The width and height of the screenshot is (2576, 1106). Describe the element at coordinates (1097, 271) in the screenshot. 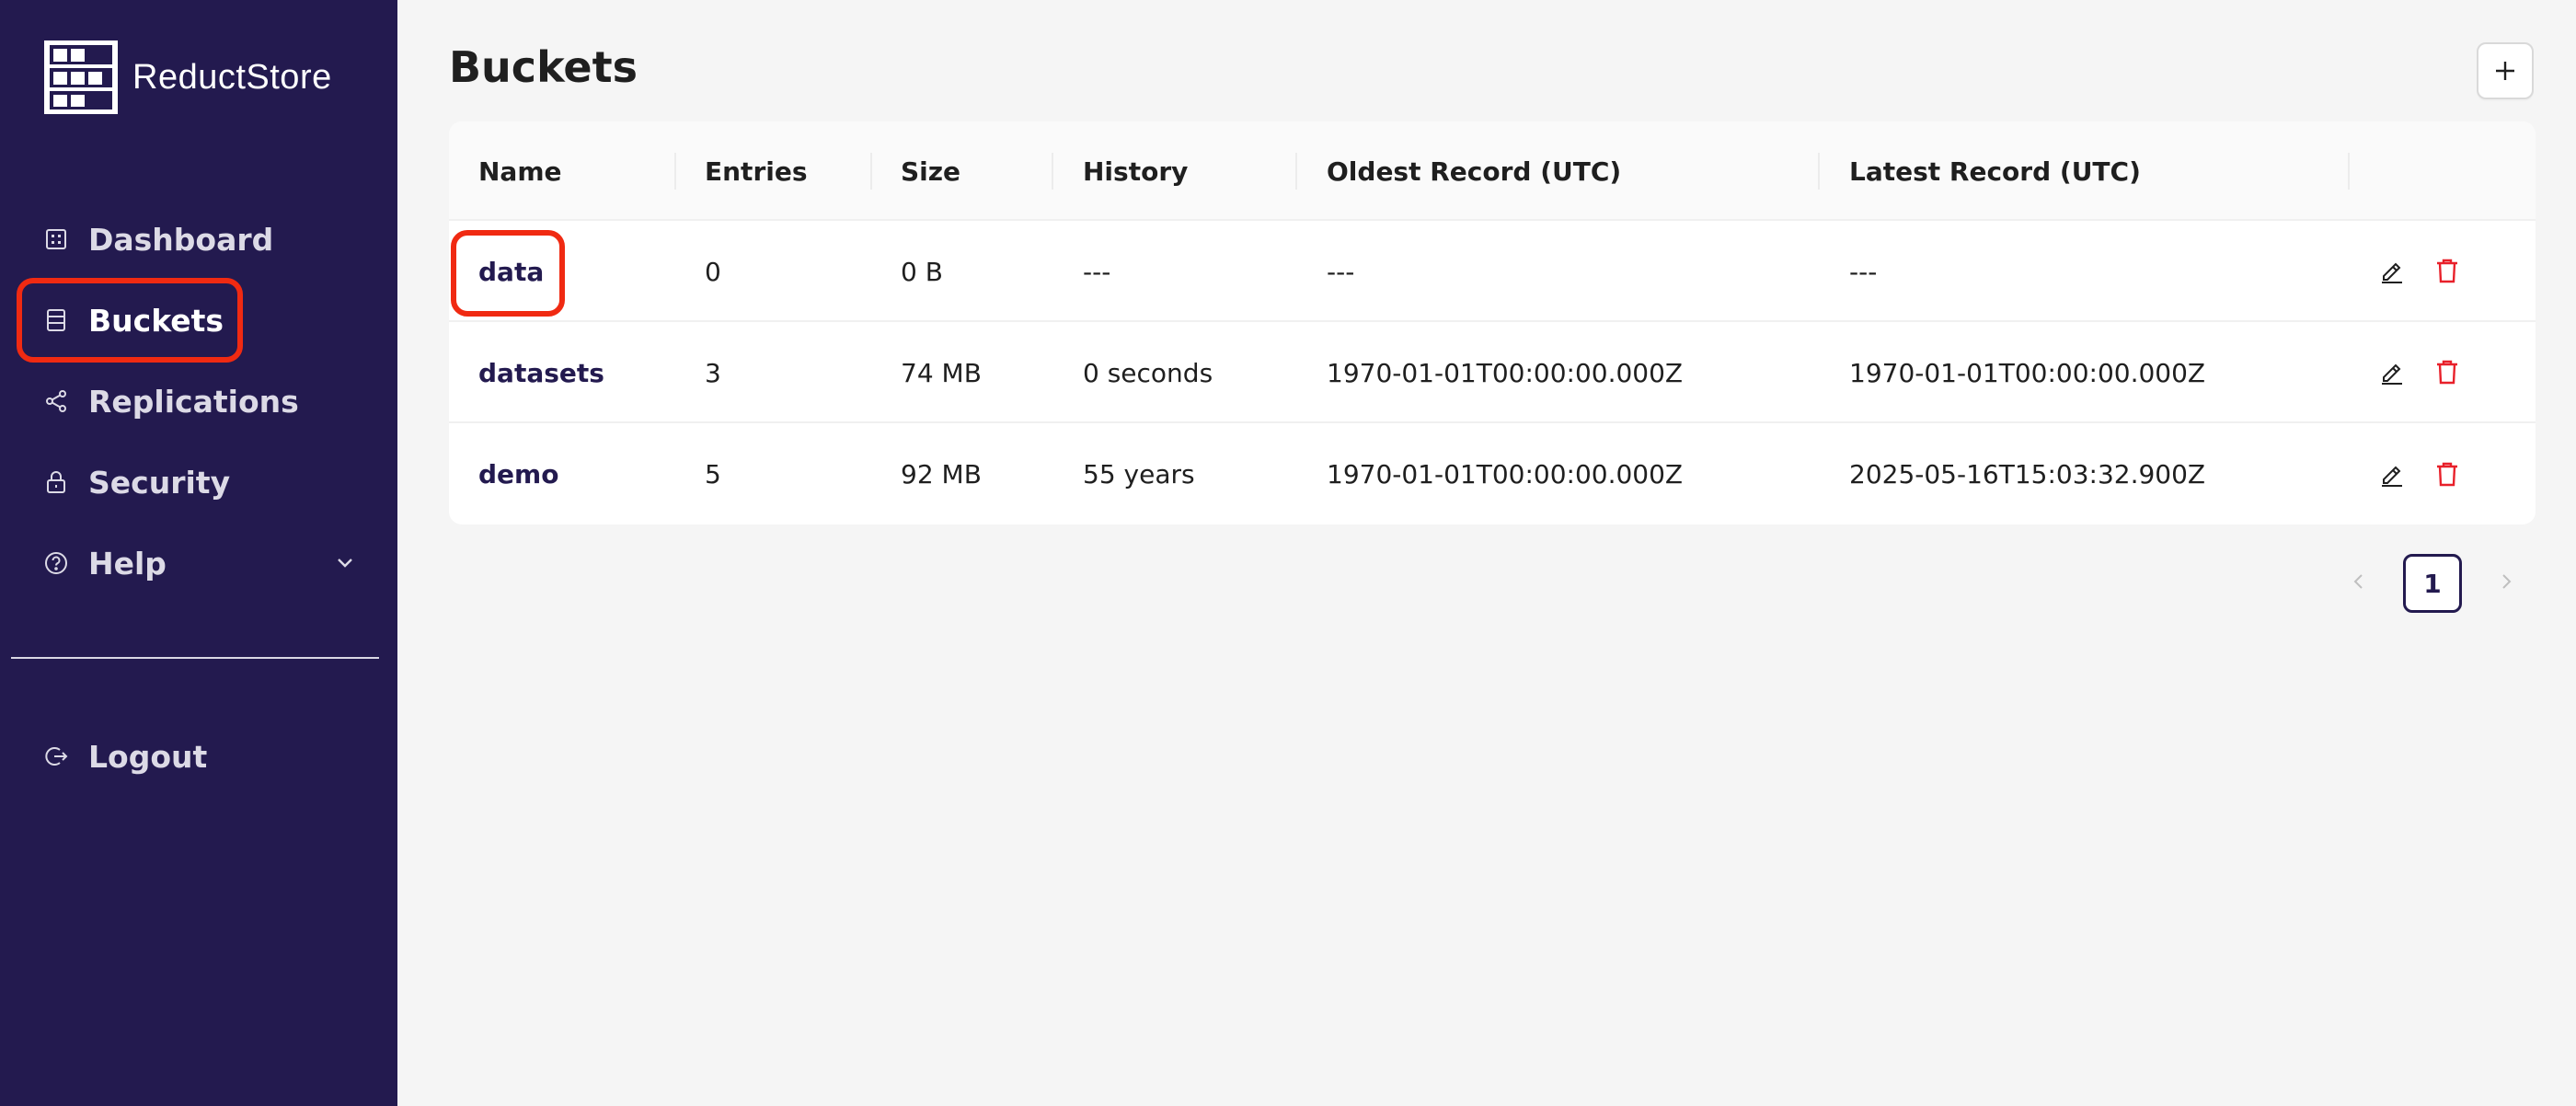

I see `bucket-history: ---` at that location.